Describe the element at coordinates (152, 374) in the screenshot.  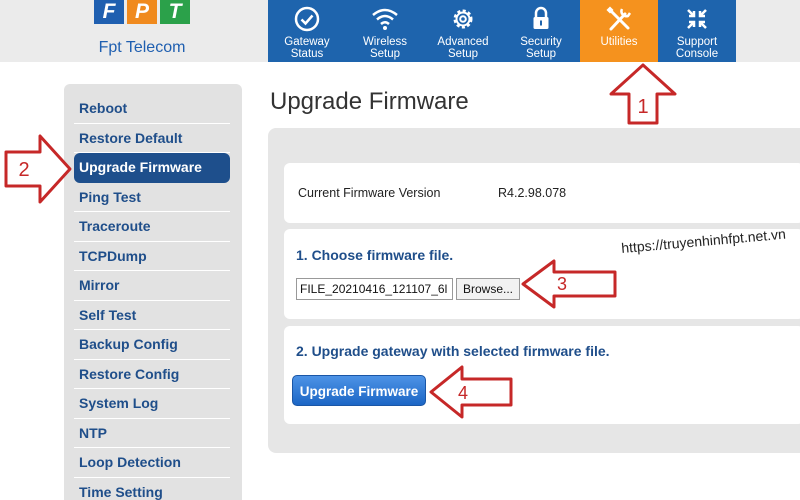
I see `sidebar-item-restore-config: Restore Config` at that location.